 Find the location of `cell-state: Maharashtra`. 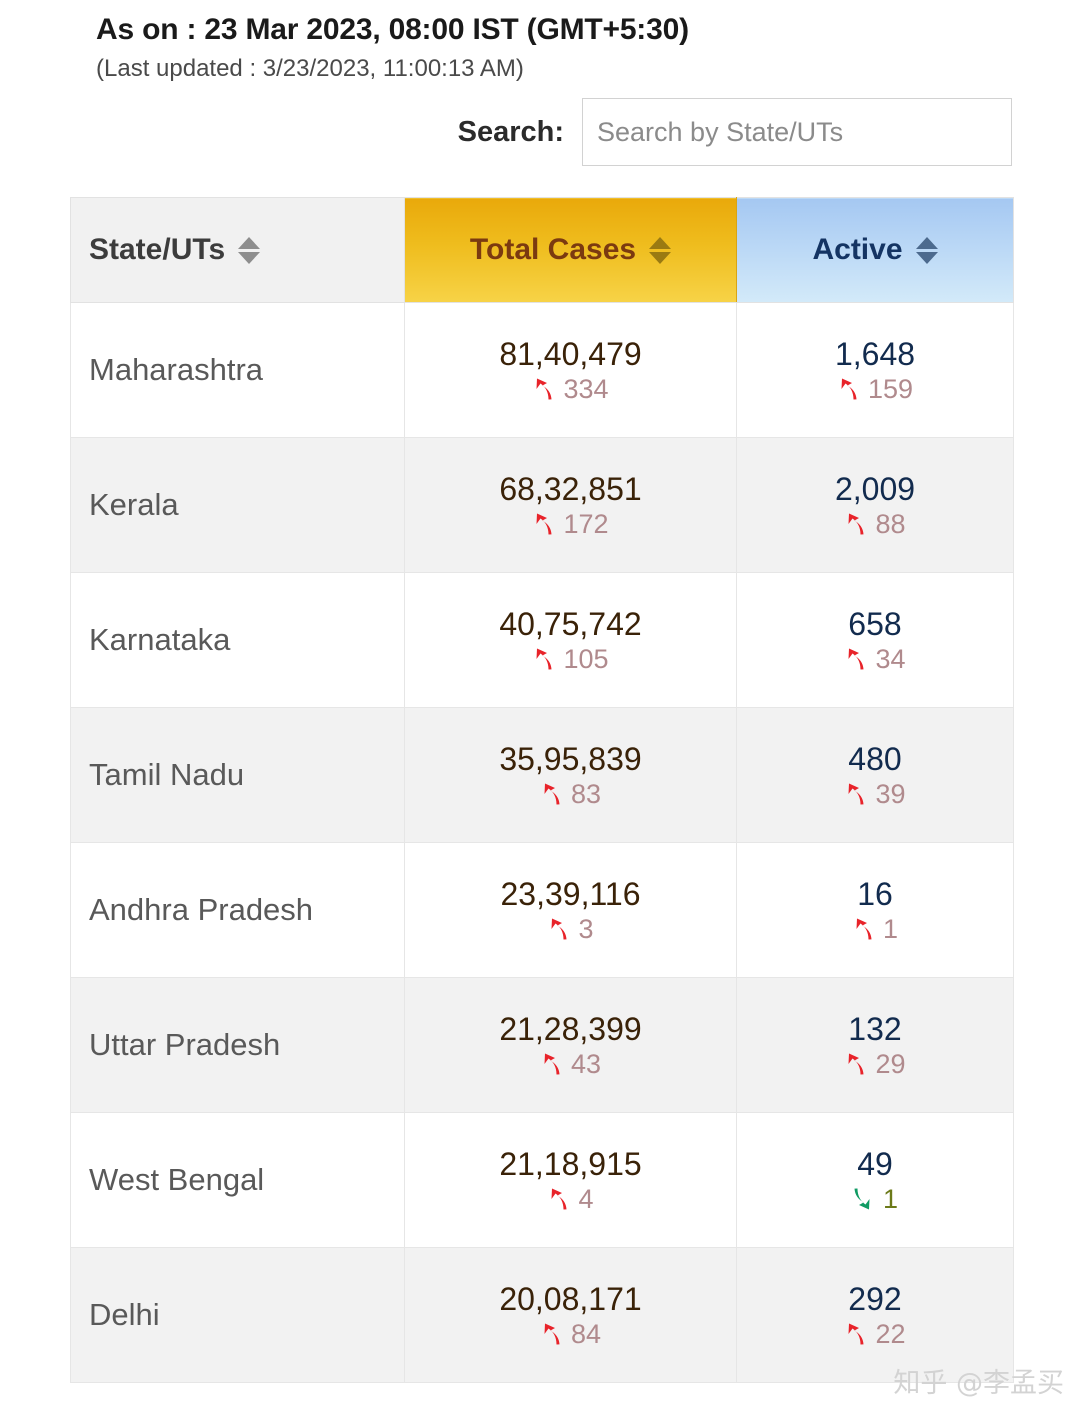

cell-state: Maharashtra is located at coordinates (237, 370).